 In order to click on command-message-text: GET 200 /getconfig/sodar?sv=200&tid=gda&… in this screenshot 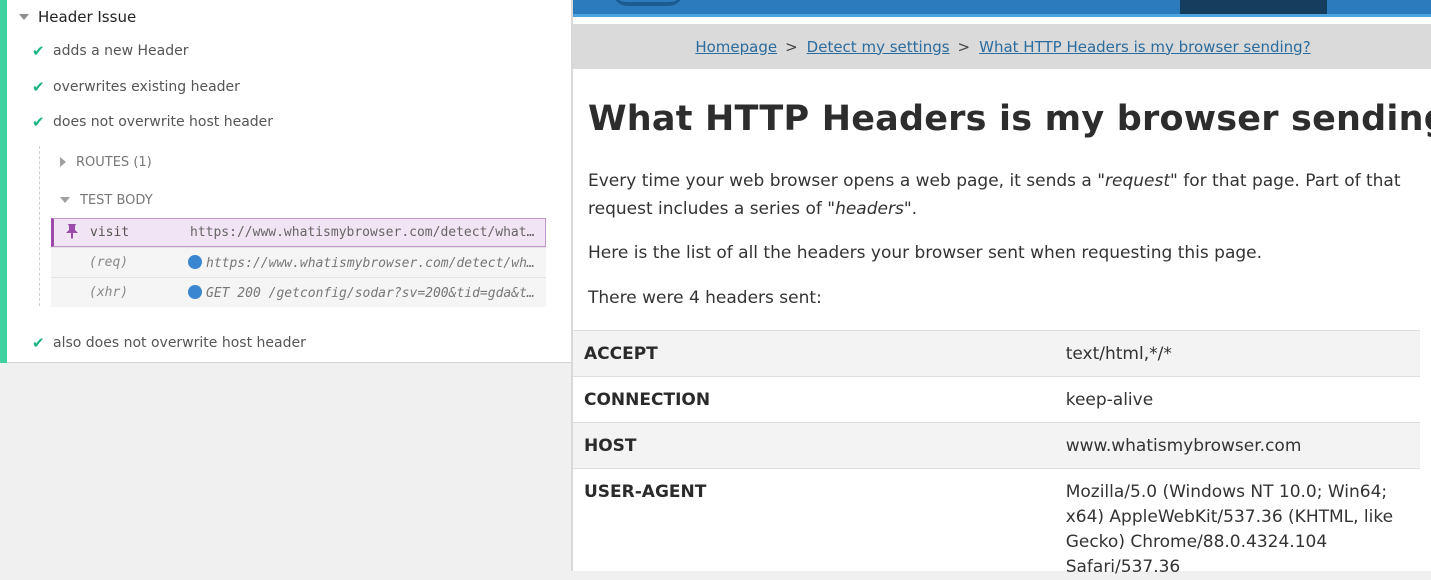, I will do `click(376, 293)`.